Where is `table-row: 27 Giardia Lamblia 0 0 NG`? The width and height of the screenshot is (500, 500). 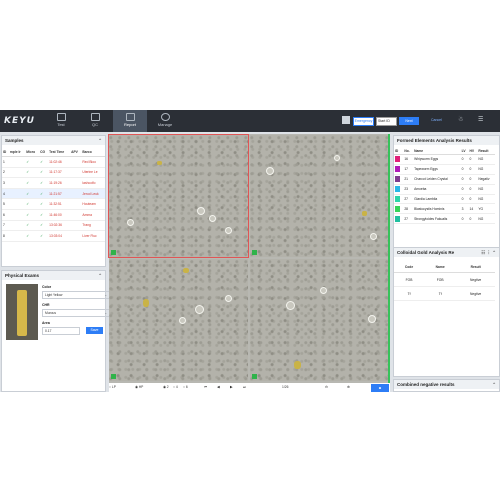 table-row: 27 Giardia Lamblia 0 0 NG is located at coordinates (444, 199).